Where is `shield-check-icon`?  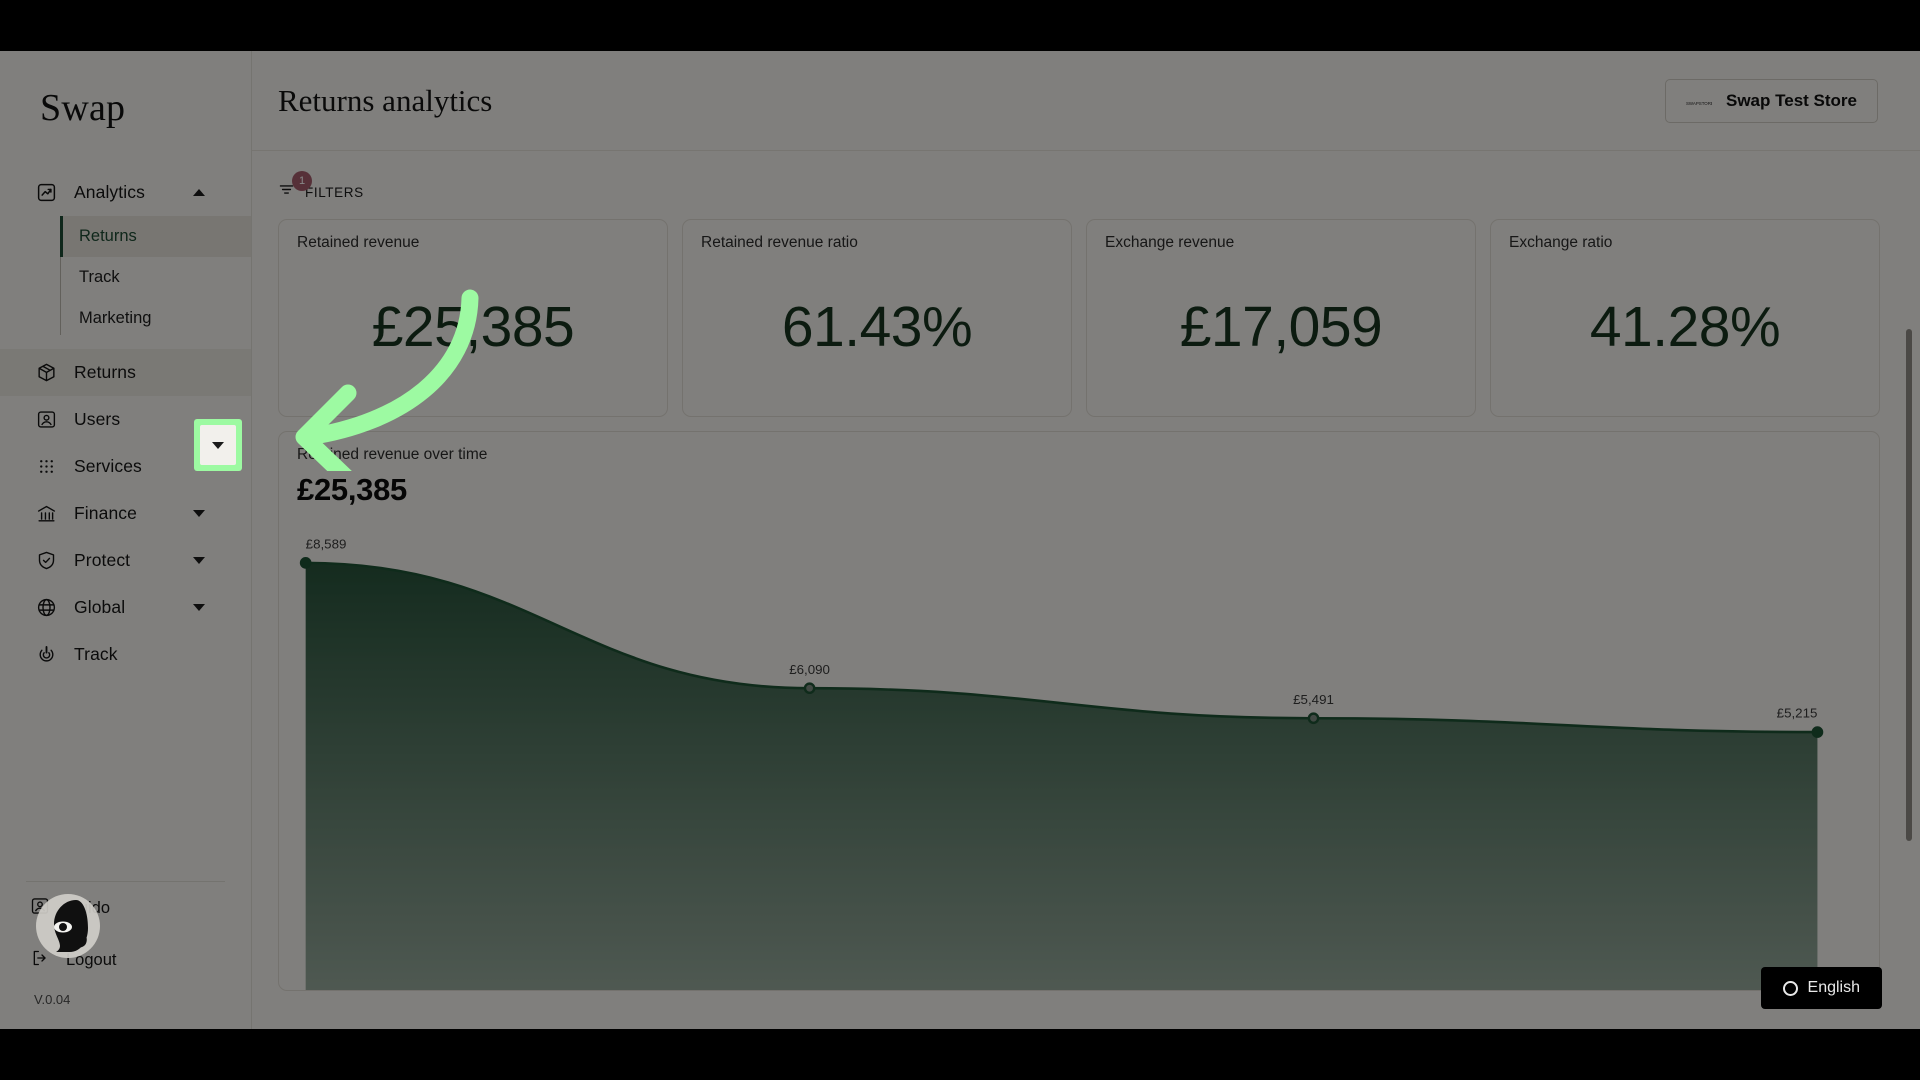
shield-check-icon is located at coordinates (46, 561).